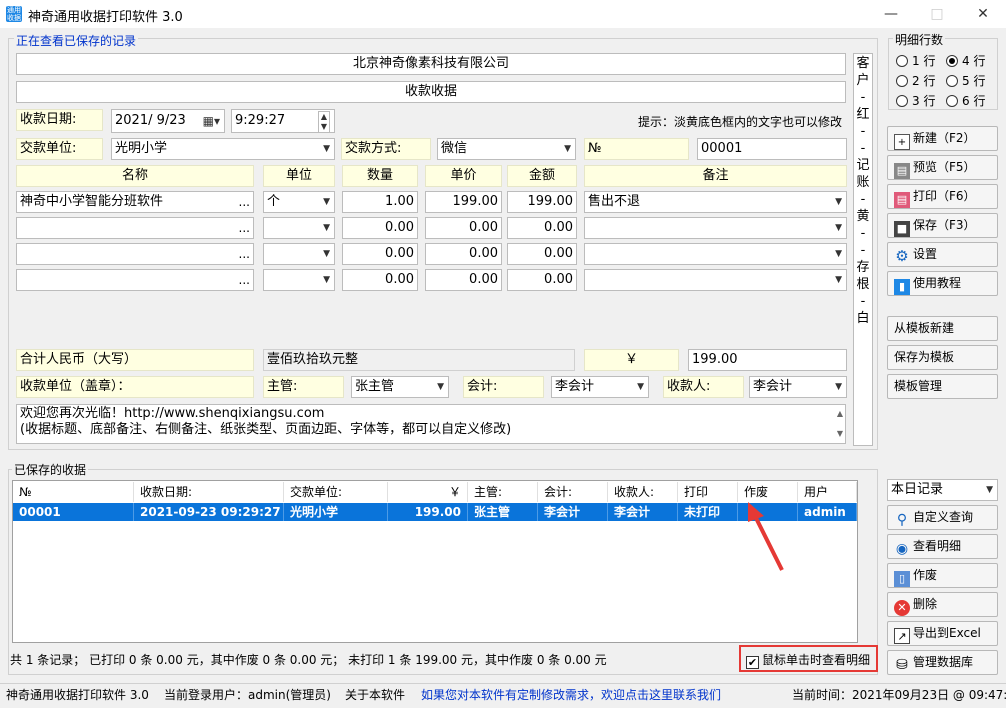  Describe the element at coordinates (942, 386) in the screenshot. I see `manage-template-button: 模板管理` at that location.